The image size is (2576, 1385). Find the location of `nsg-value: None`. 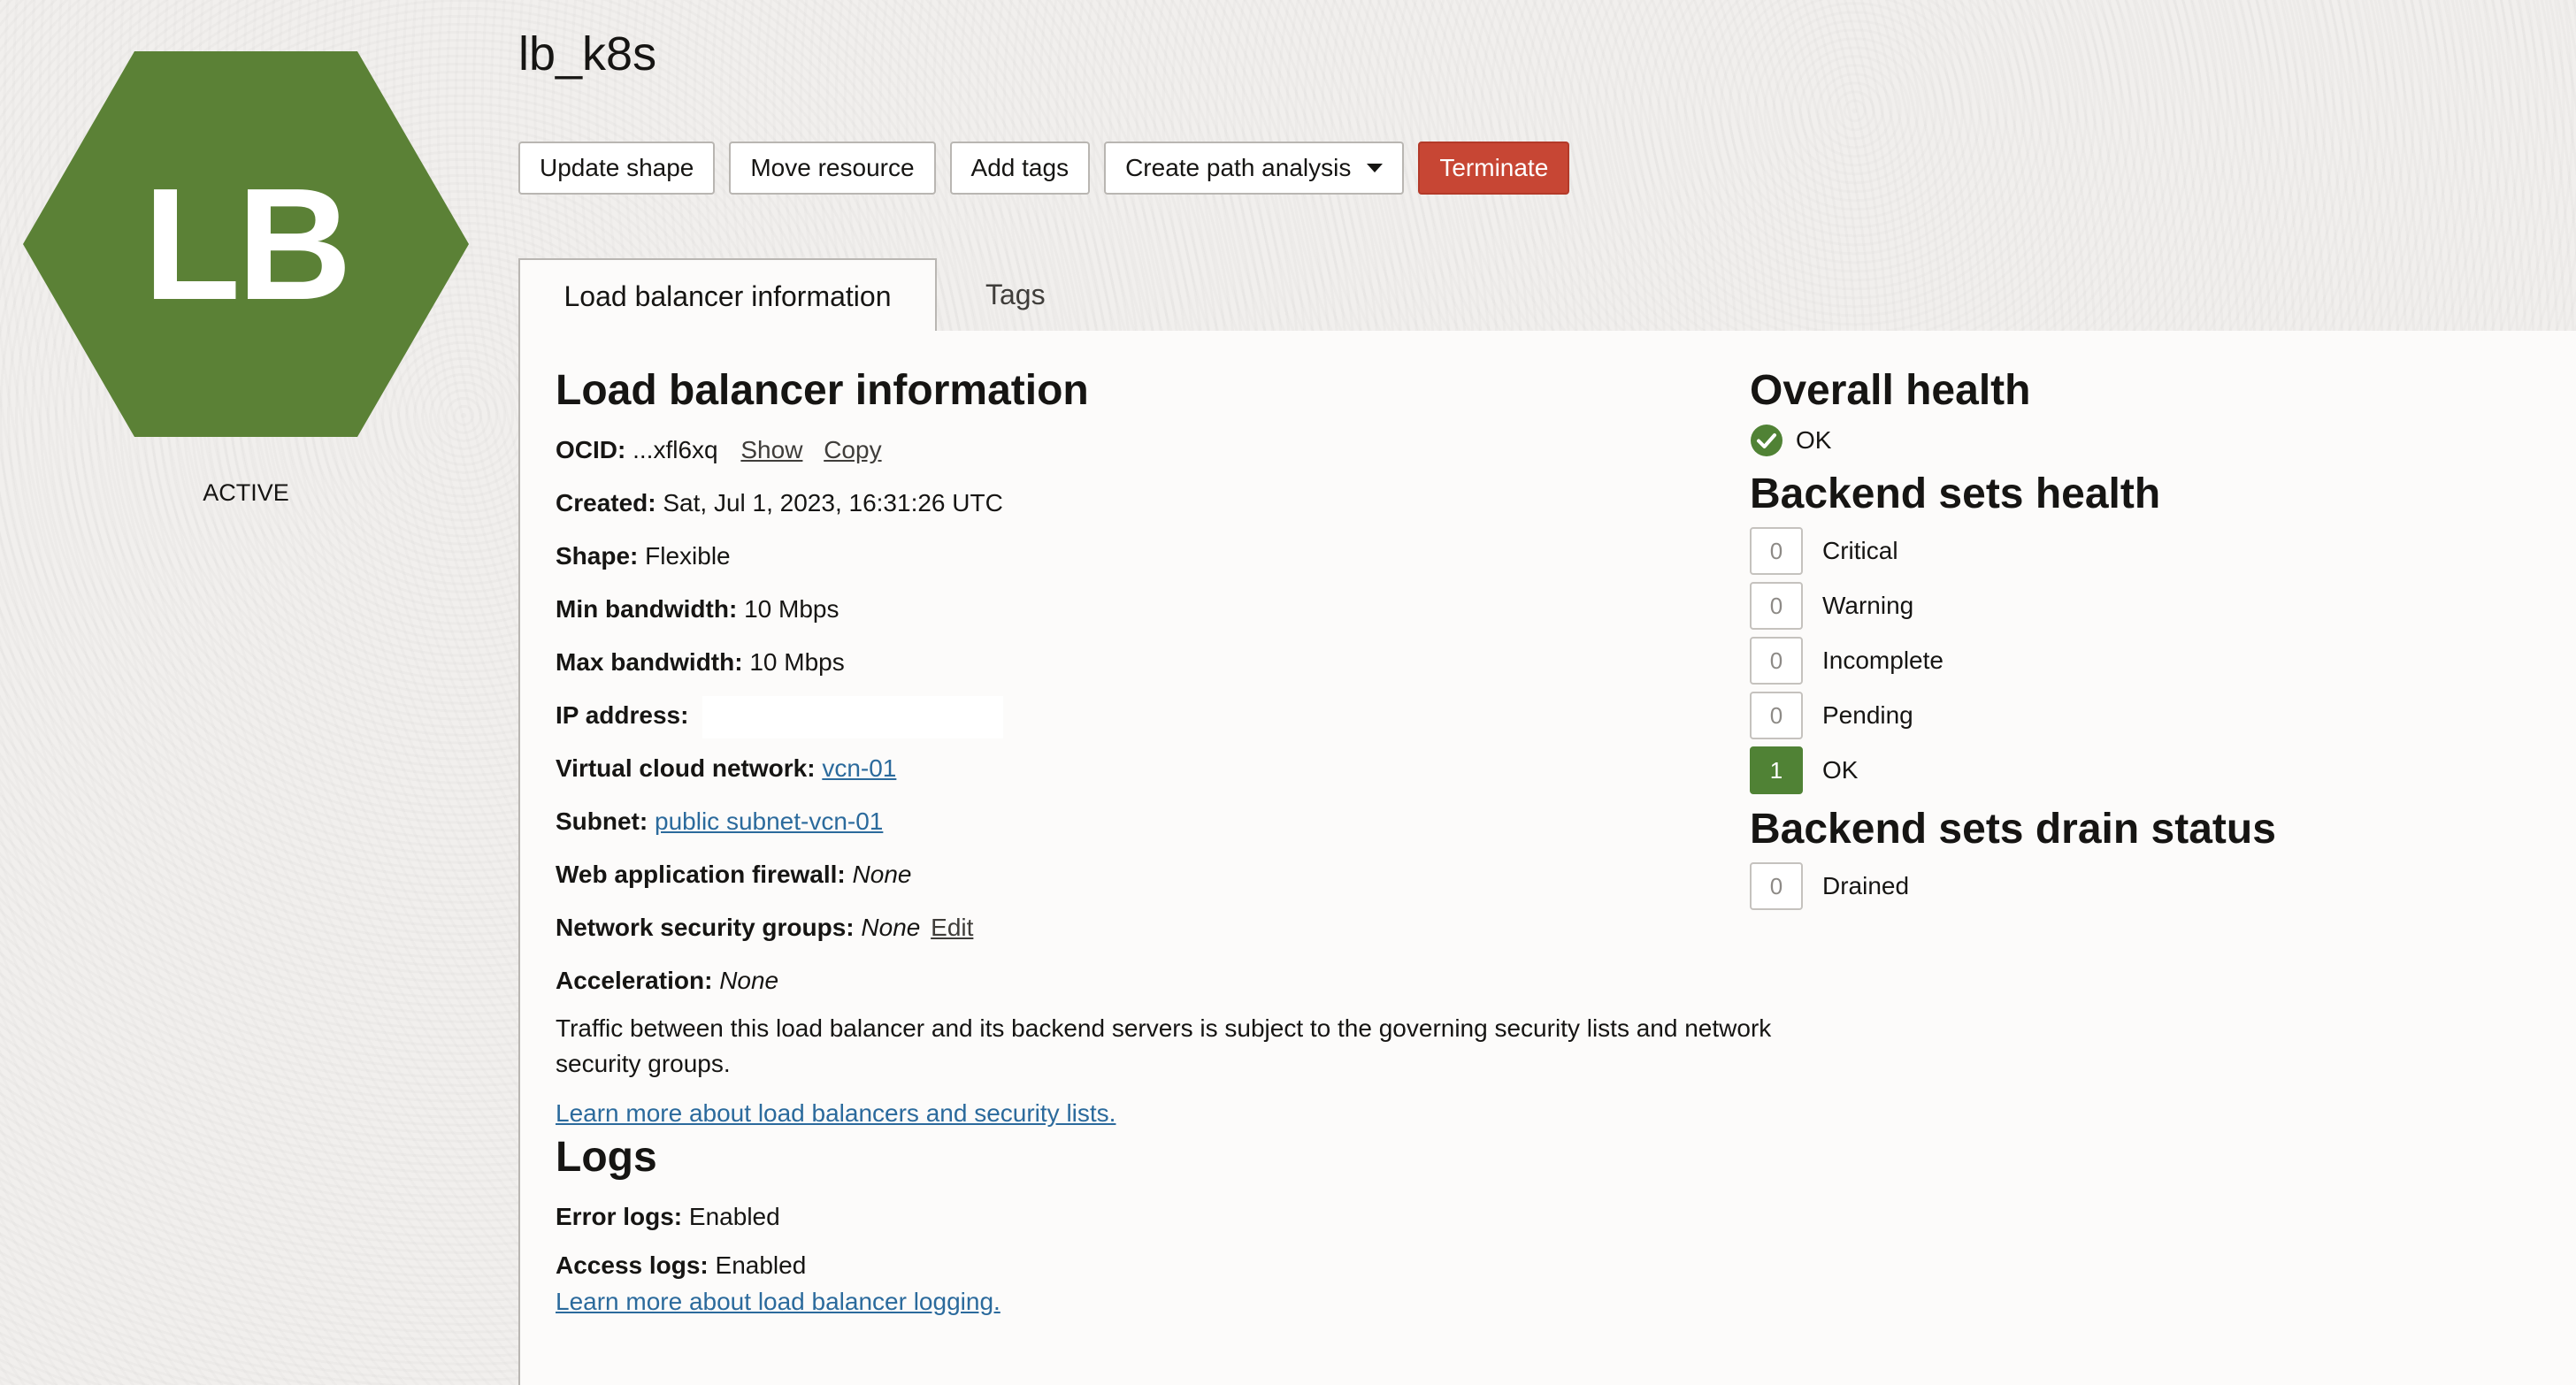

nsg-value: None is located at coordinates (891, 927).